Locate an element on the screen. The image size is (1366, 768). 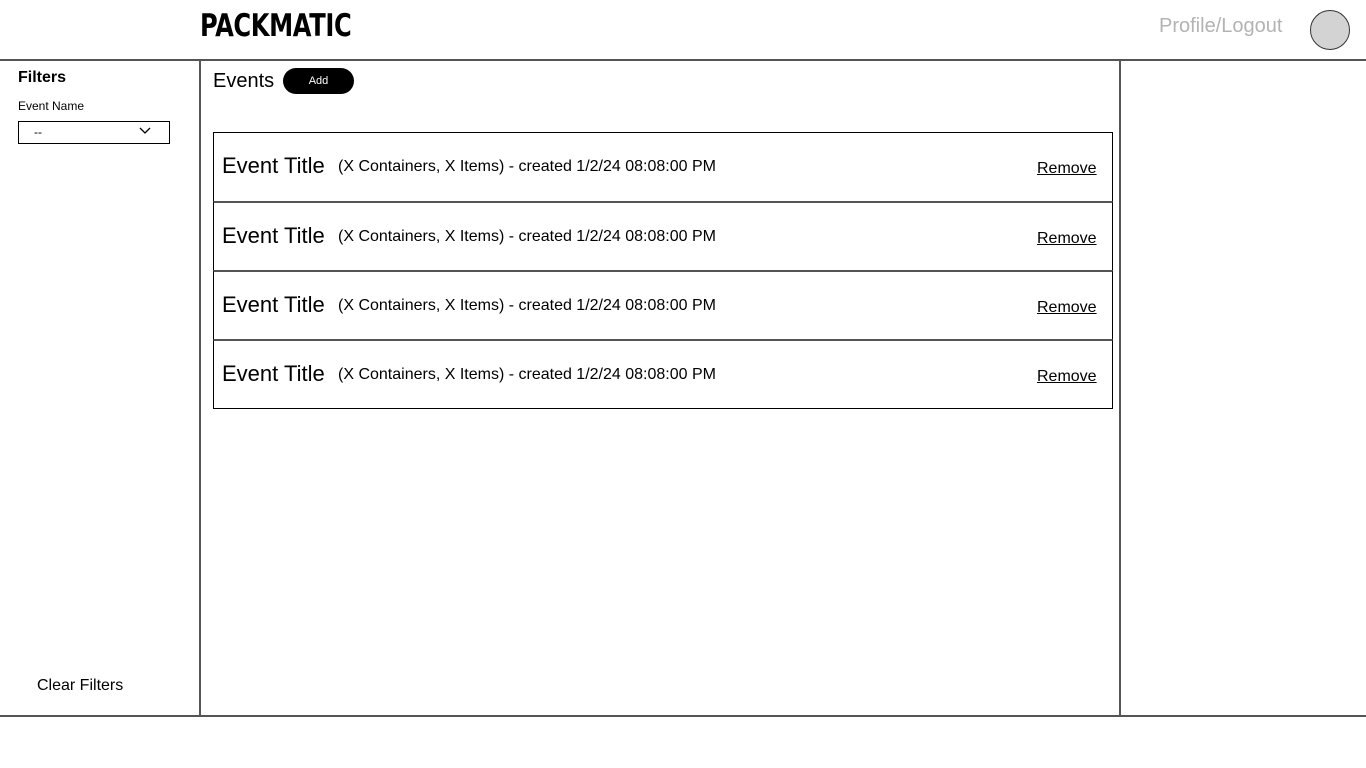
footer-divider is located at coordinates (683, 716).